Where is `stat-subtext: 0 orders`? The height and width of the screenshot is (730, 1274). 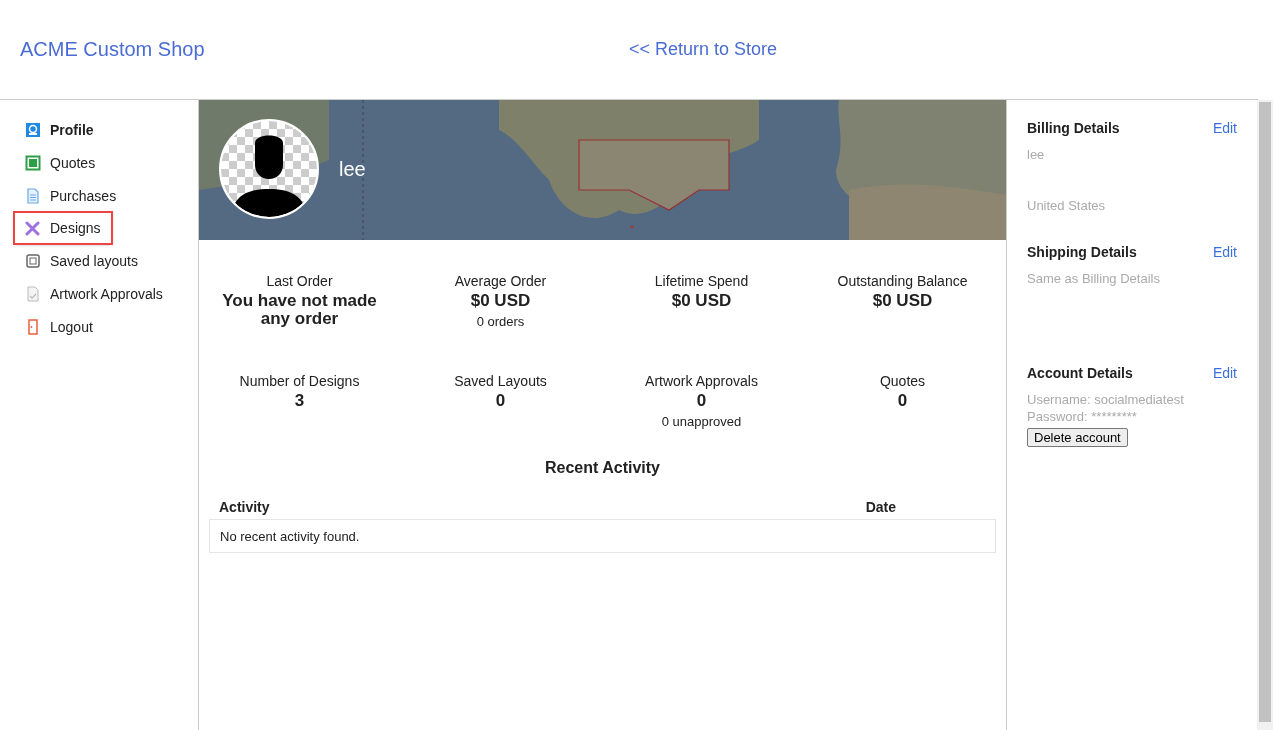
stat-subtext: 0 orders is located at coordinates (500, 321).